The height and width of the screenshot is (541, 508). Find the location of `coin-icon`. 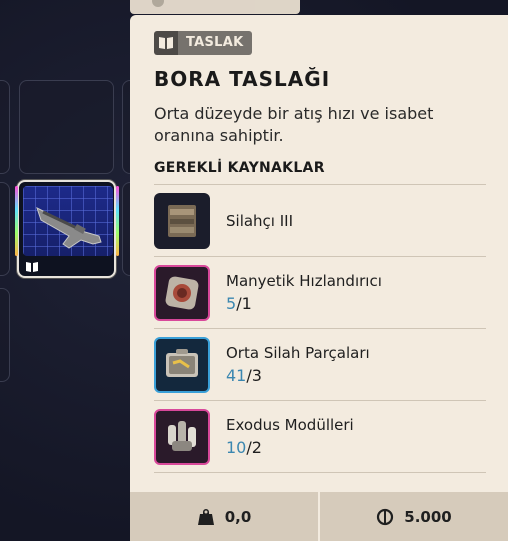

coin-icon is located at coordinates (385, 516).